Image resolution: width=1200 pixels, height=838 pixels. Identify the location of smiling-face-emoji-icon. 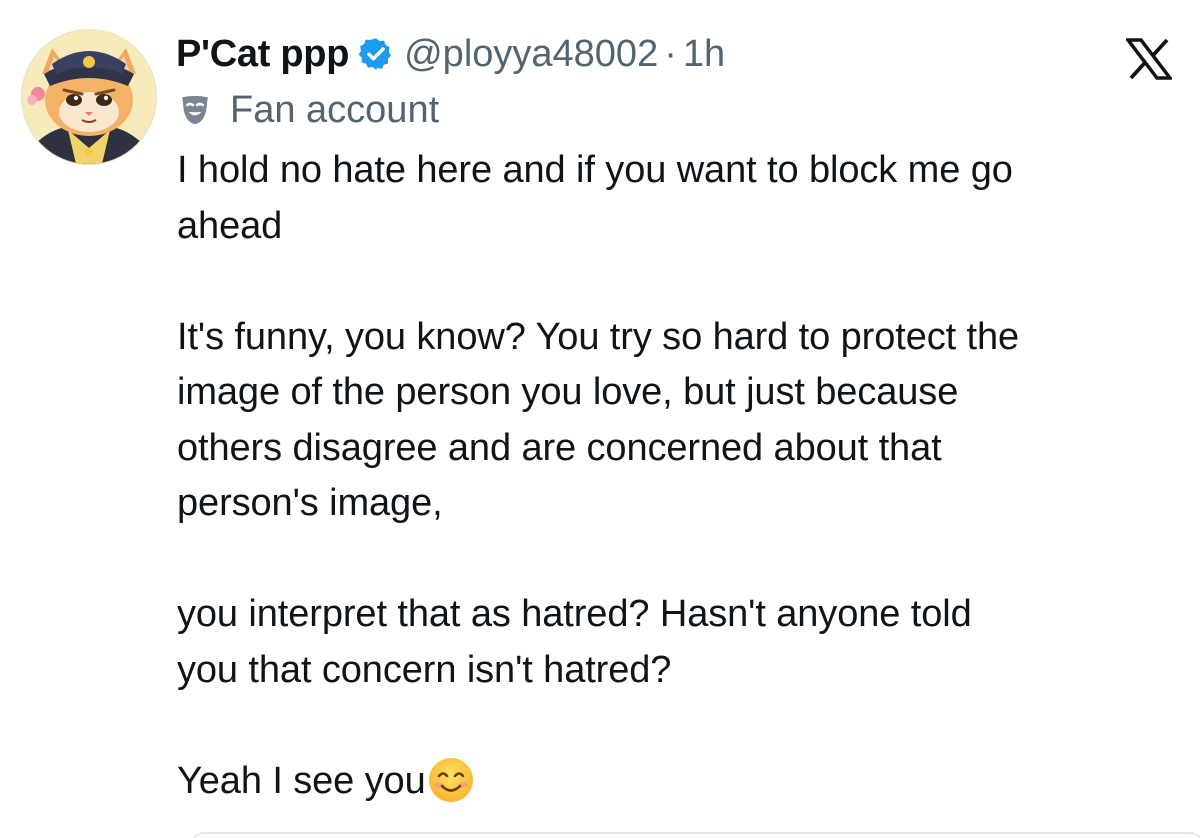
(451, 780).